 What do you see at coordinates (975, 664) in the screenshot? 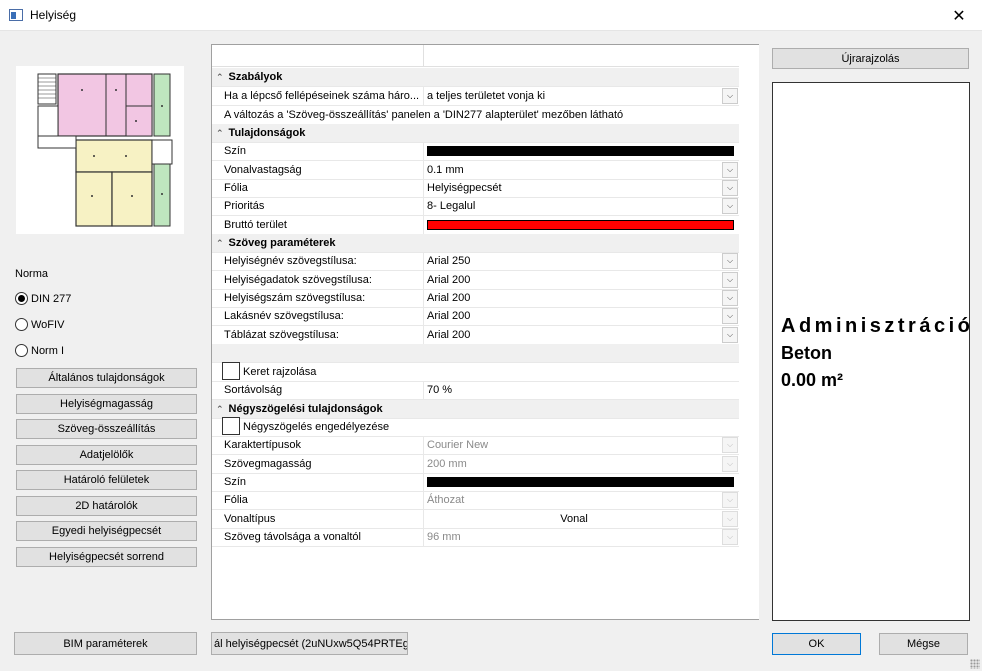
I see `resize-grip-icon` at bounding box center [975, 664].